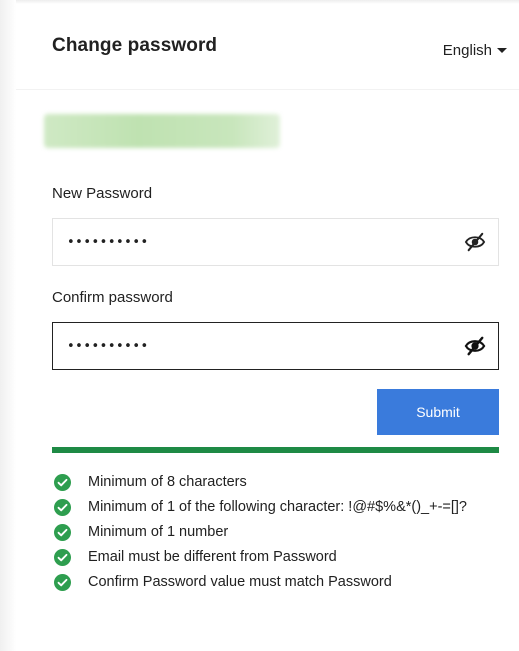 The width and height of the screenshot is (519, 651). I want to click on password-strength-fill, so click(275, 450).